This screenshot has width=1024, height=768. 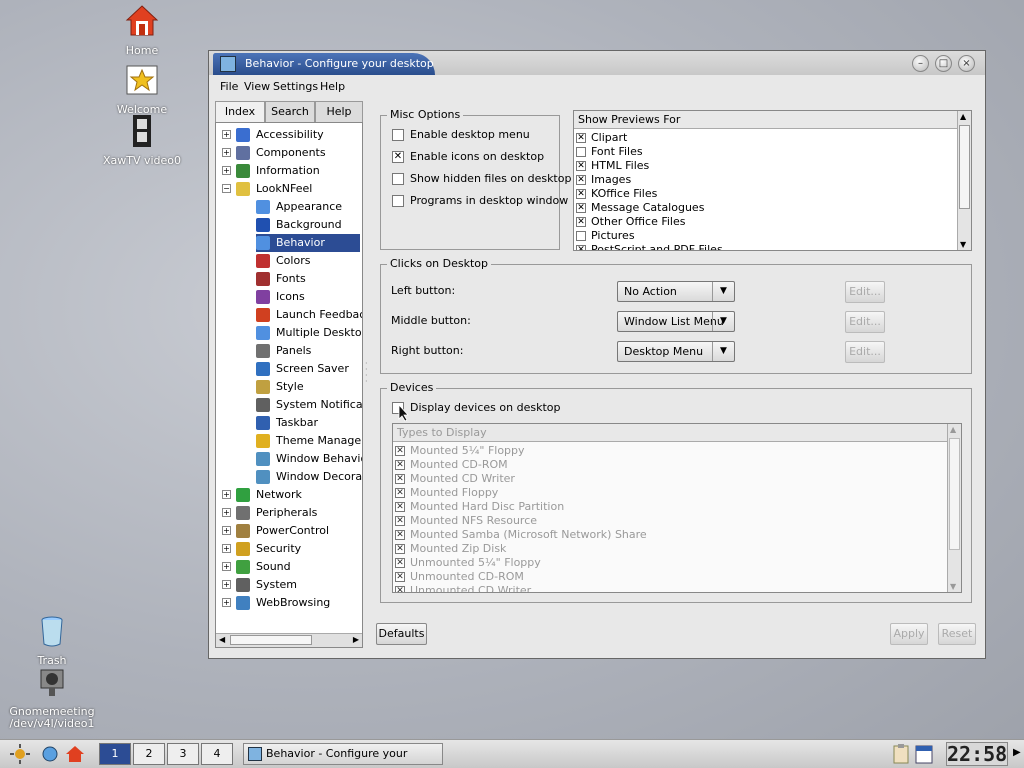 What do you see at coordinates (630, 222) in the screenshot?
I see `preview-item: ✕ Other Office Files` at bounding box center [630, 222].